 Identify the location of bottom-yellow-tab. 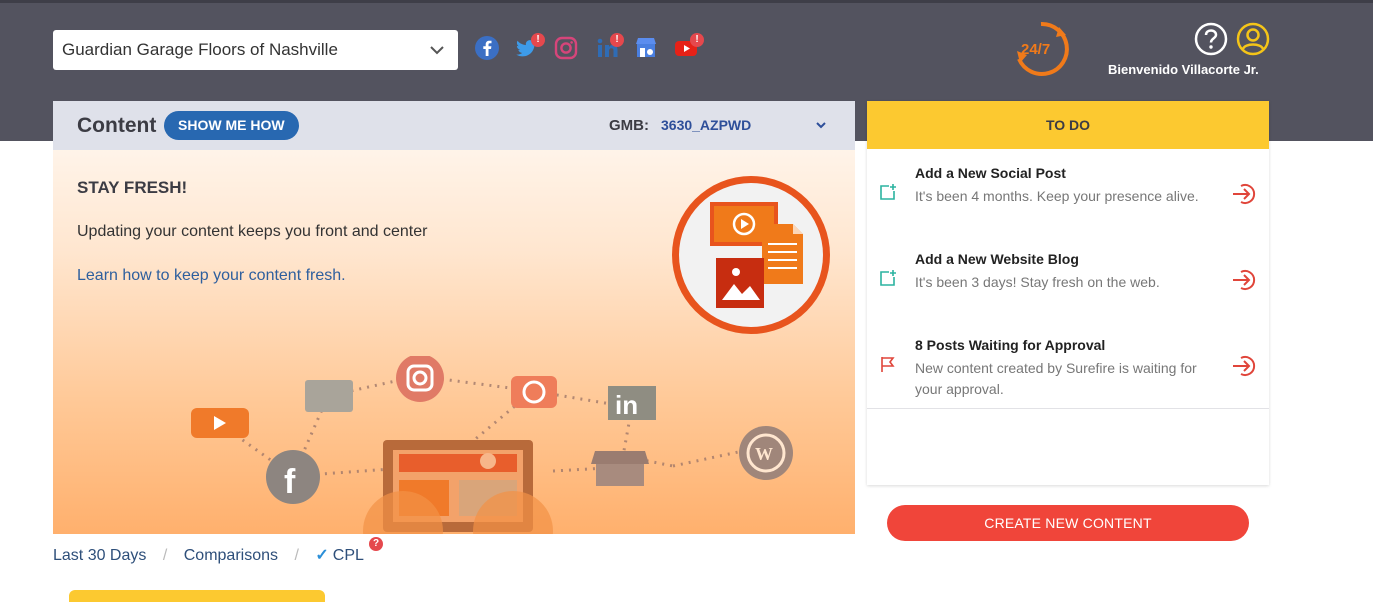
(197, 596).